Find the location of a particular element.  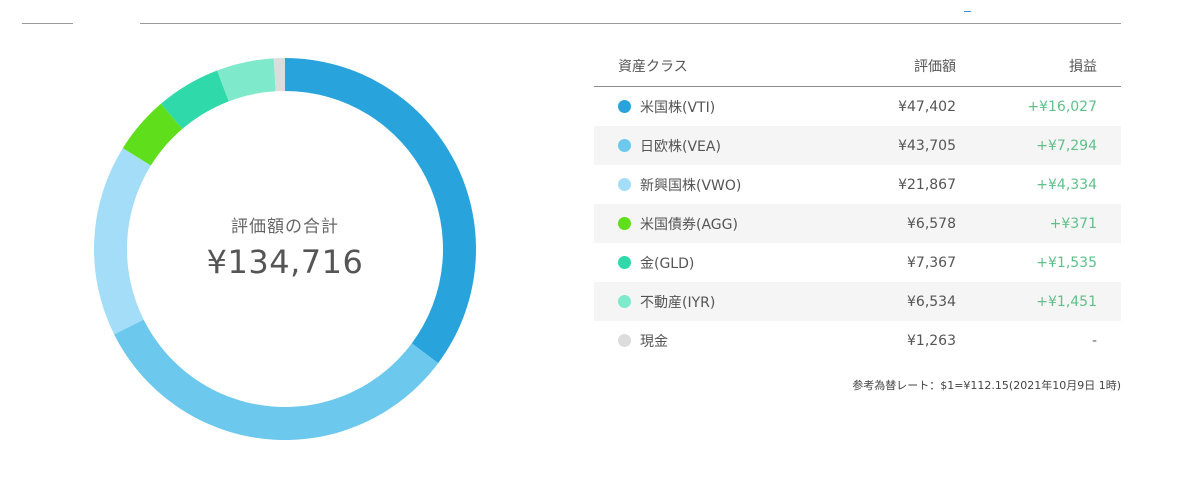

table-row: 米国株(VTI) ¥47,402 +¥16,027 is located at coordinates (857, 106).